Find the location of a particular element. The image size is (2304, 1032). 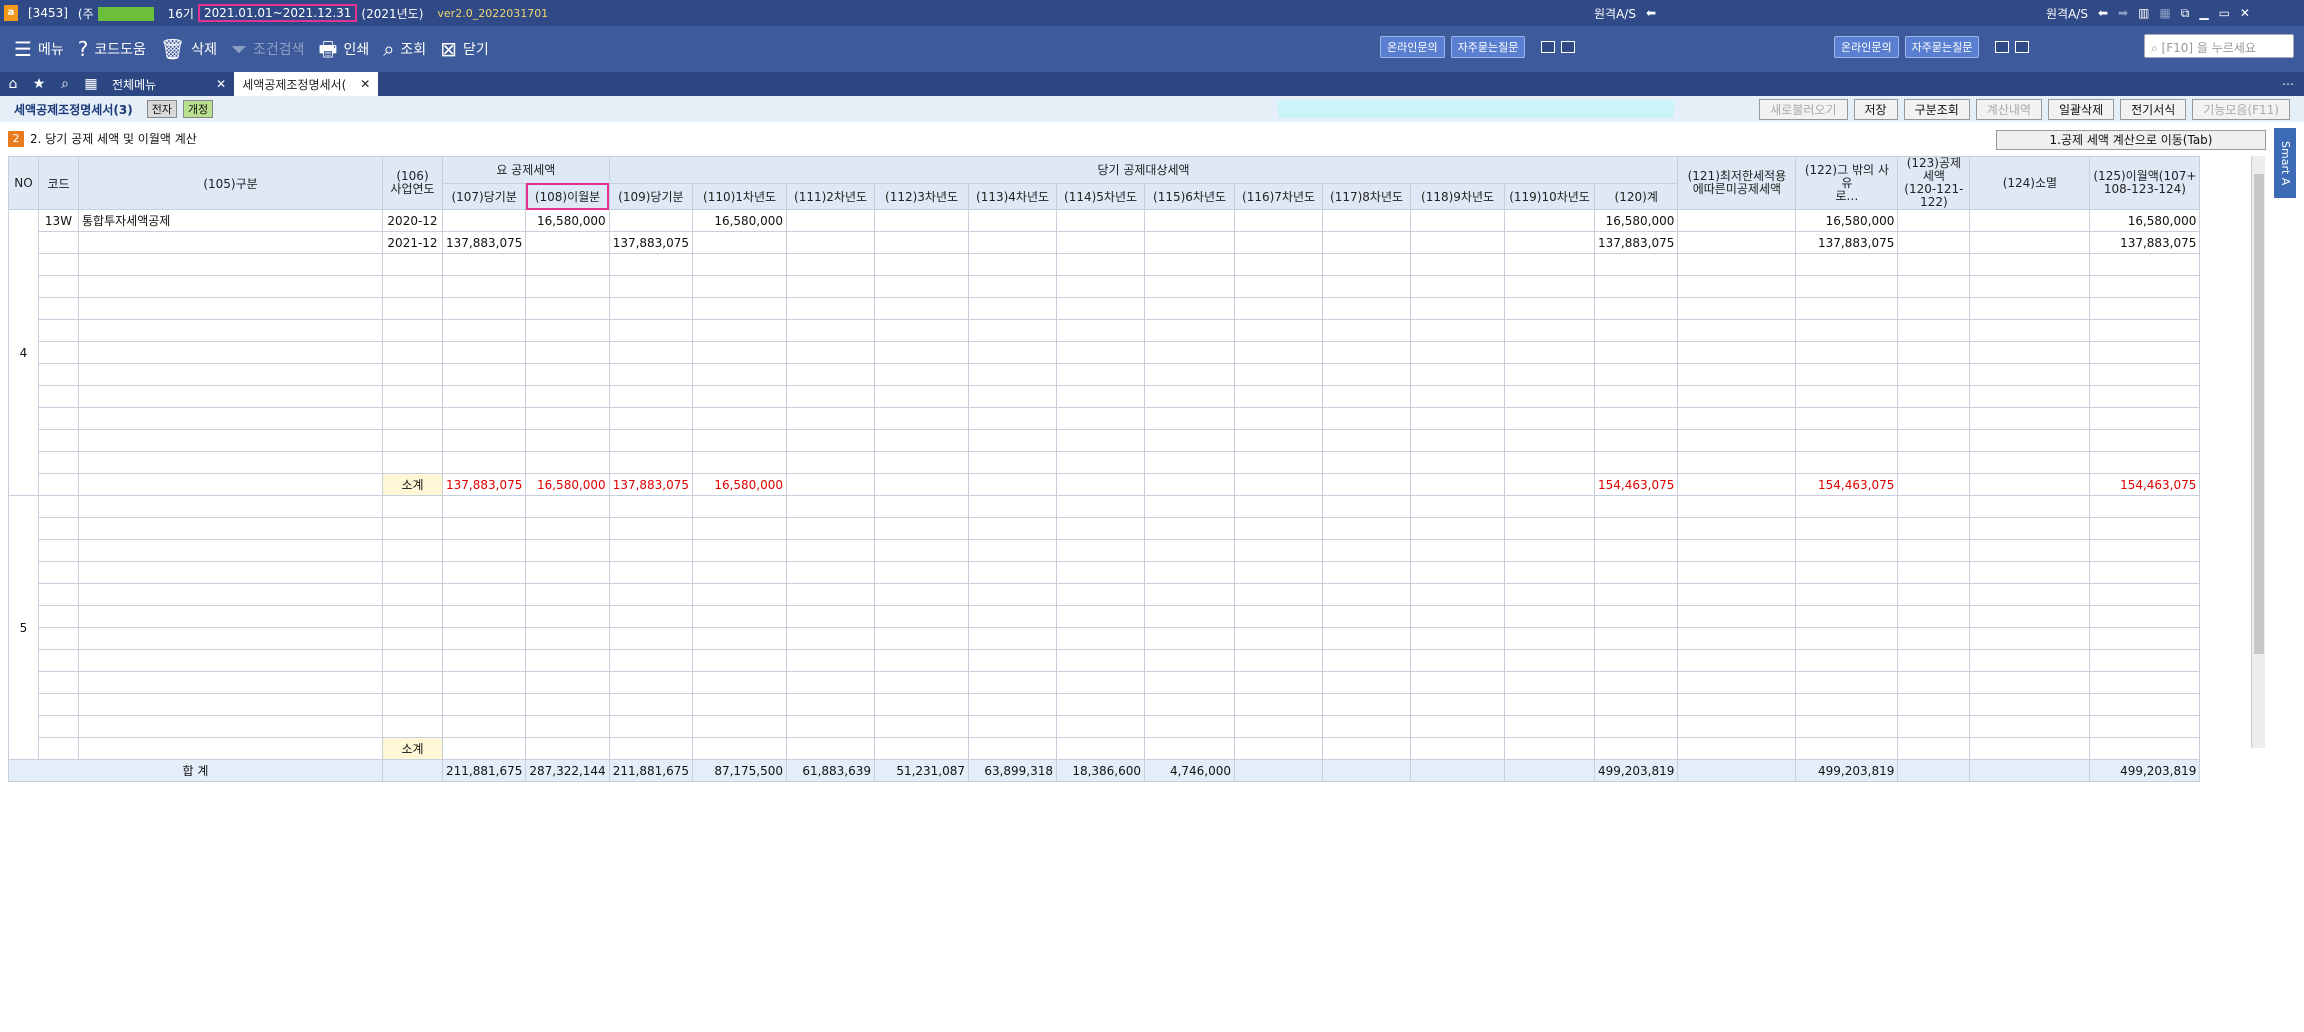

print-button: 🖶 인쇄 is located at coordinates (344, 49).